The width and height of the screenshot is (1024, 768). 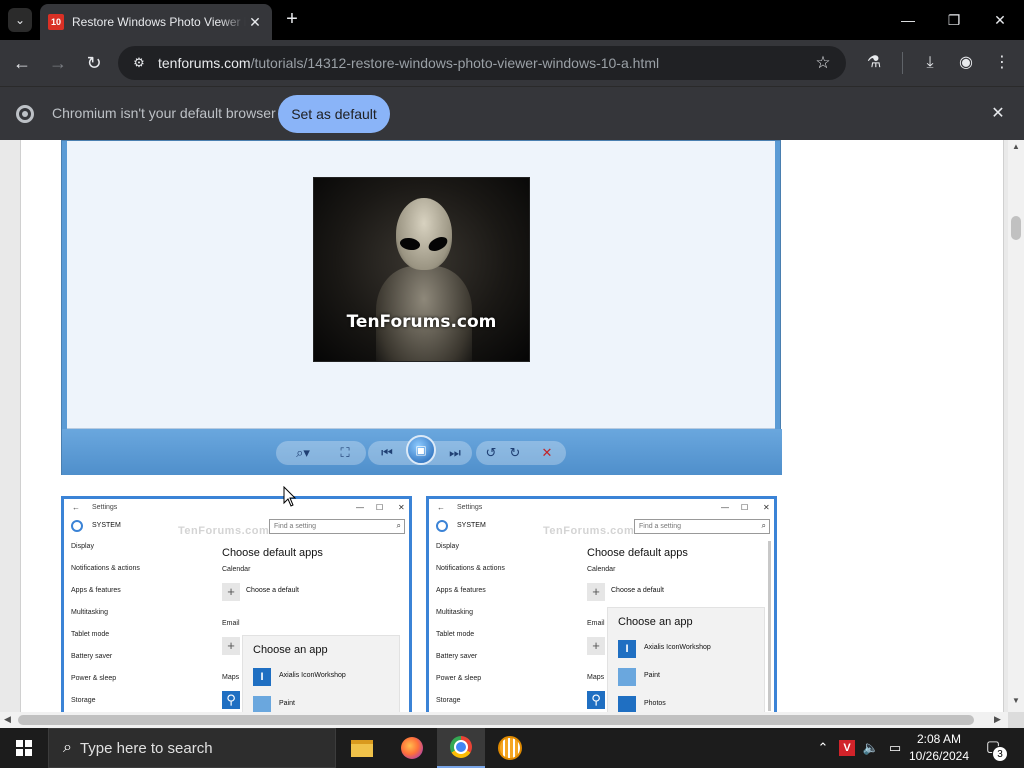 I want to click on tray-volume: 🔈, so click(x=871, y=748).